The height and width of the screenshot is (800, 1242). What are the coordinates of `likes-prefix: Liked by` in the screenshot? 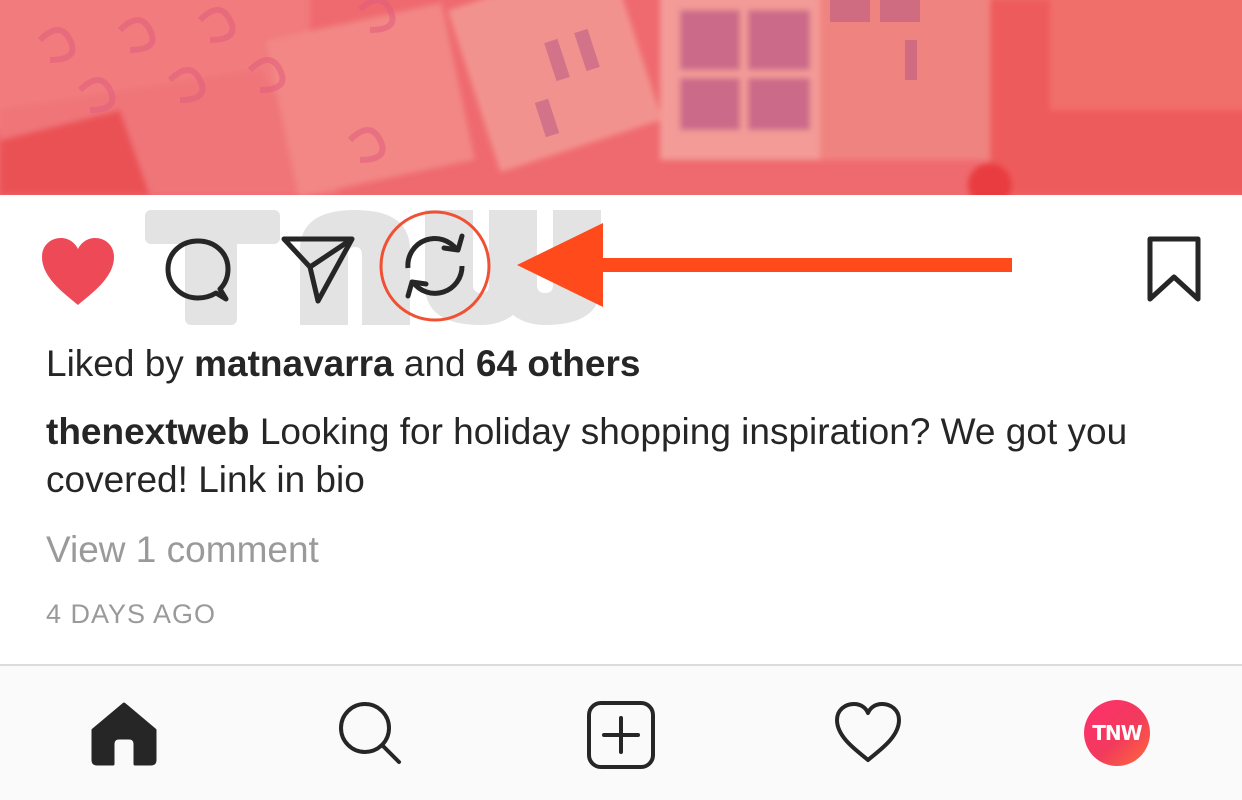 It's located at (115, 363).